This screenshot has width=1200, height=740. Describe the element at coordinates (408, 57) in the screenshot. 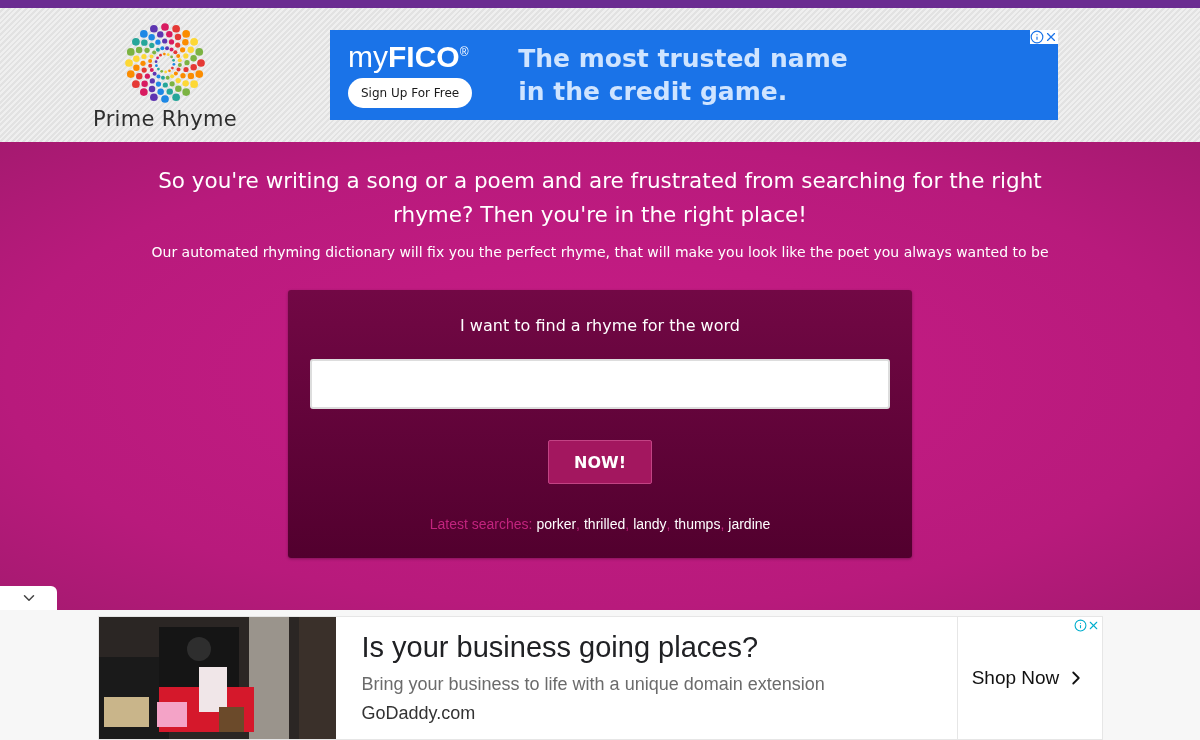

I see `ad-brand-logo: myFICO$^{®}$` at that location.